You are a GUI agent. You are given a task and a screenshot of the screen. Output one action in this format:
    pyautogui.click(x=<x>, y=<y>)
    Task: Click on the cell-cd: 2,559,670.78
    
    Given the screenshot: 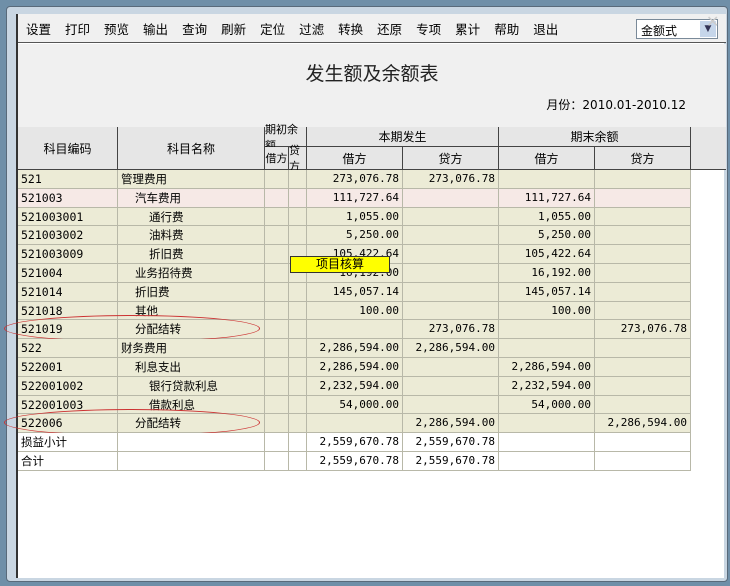 What is the action you would take?
    pyautogui.click(x=355, y=461)
    